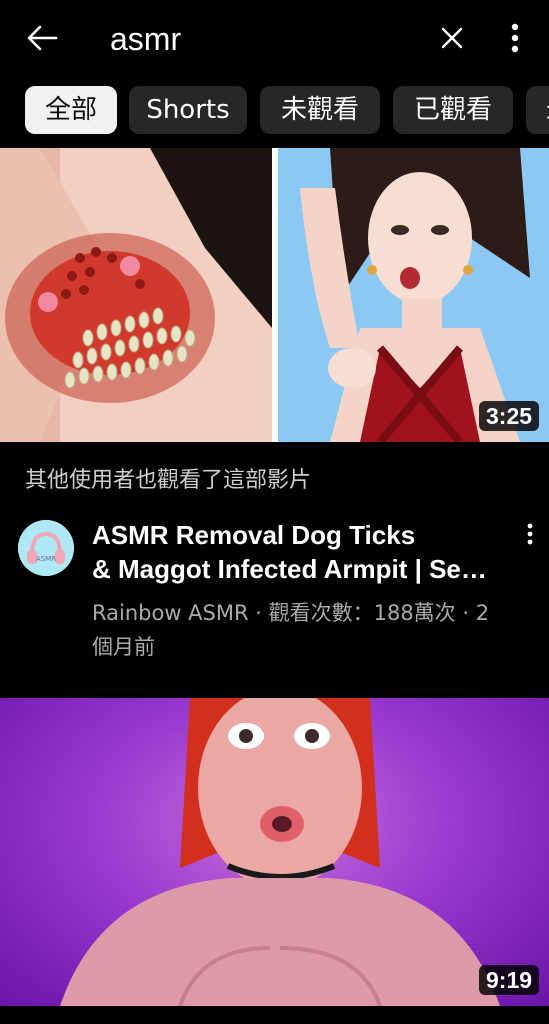  Describe the element at coordinates (509, 416) in the screenshot. I see `video-duration: 3:25` at that location.